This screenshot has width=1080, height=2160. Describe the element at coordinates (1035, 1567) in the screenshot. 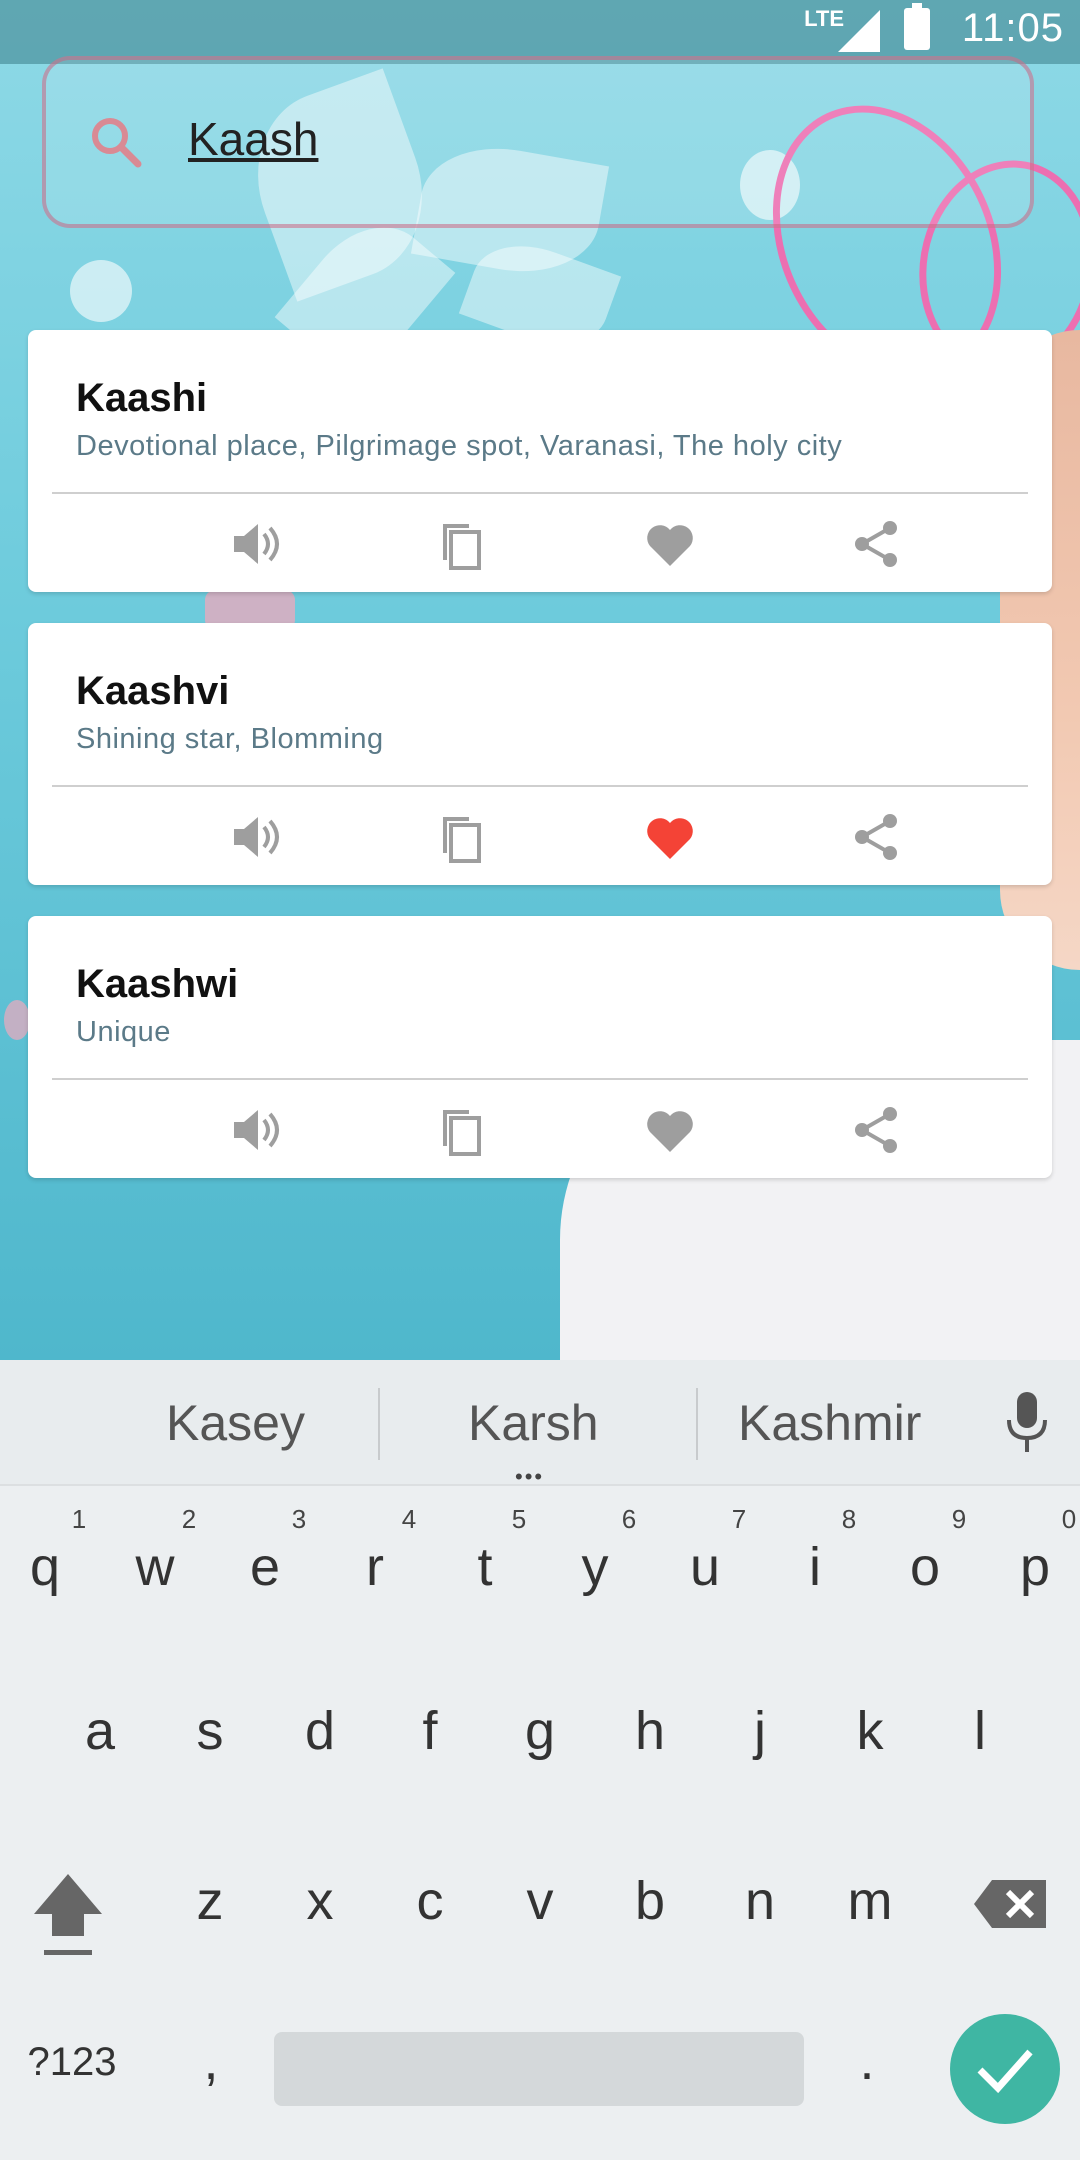

I see `key-p: p` at that location.